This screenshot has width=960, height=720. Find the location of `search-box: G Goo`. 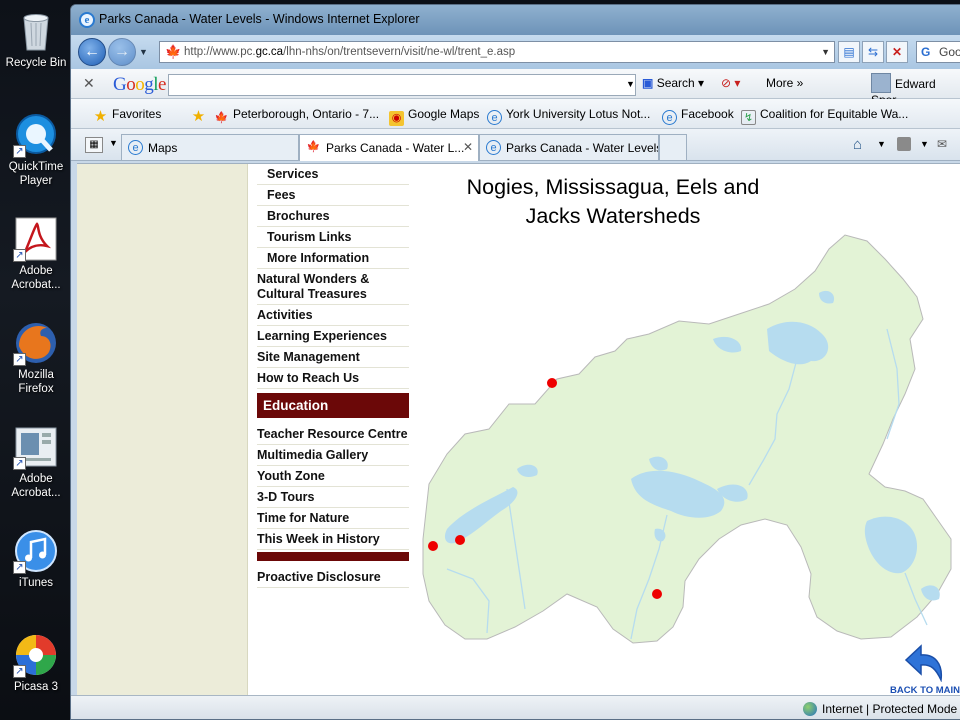

search-box: G Goo is located at coordinates (938, 52).